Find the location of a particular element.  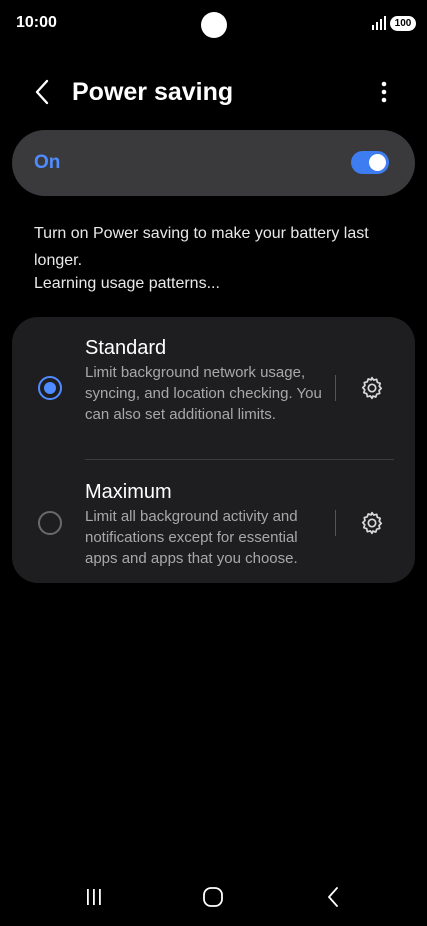

maximum-settings-button is located at coordinates (372, 523).